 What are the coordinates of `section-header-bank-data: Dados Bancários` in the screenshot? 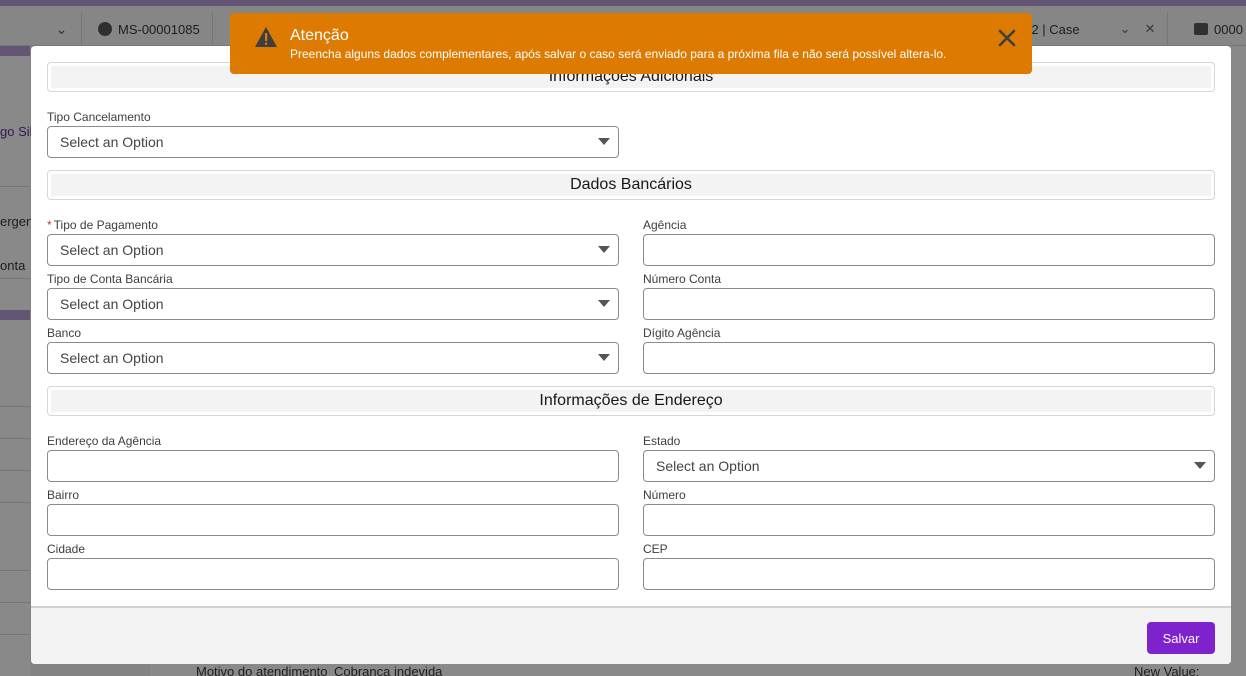 It's located at (631, 185).